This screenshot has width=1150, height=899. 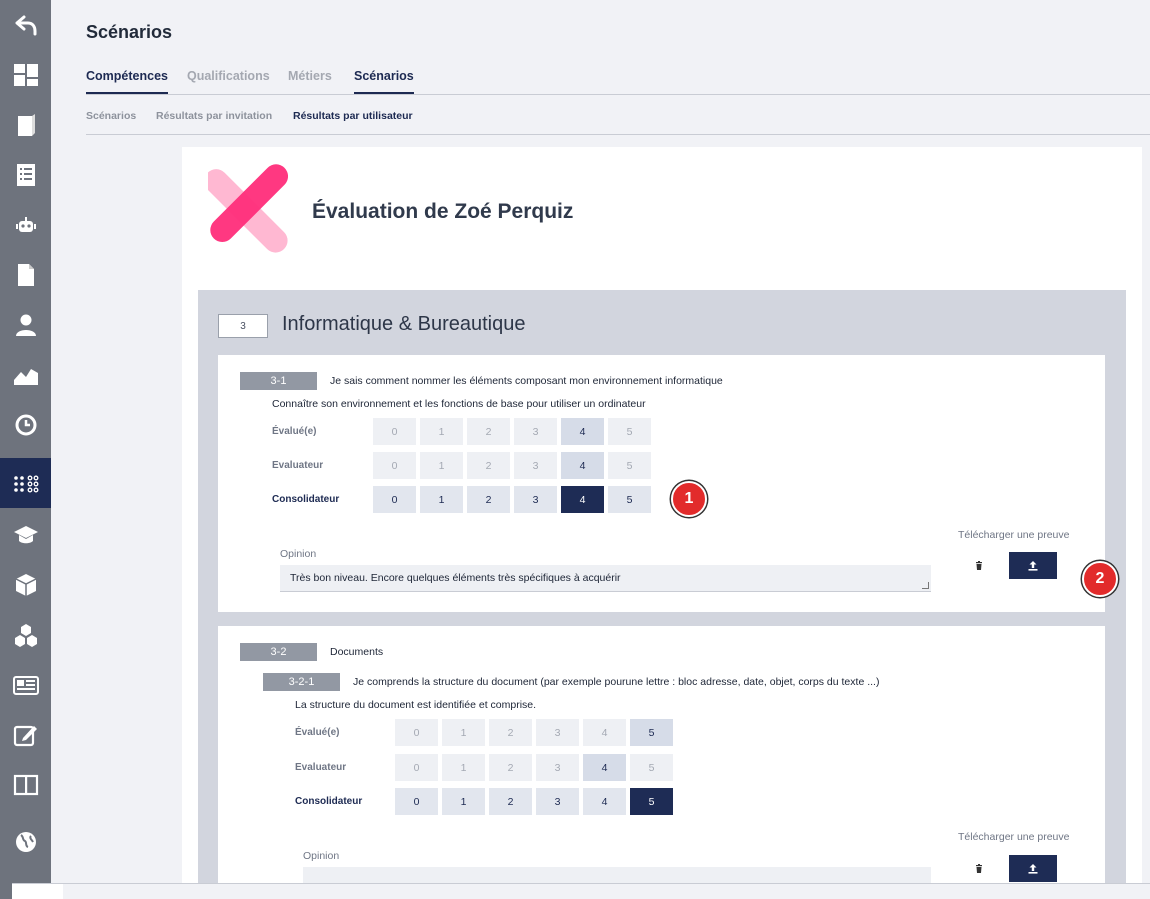 I want to click on horizontal-scrollbar-track, so click(x=600, y=891).